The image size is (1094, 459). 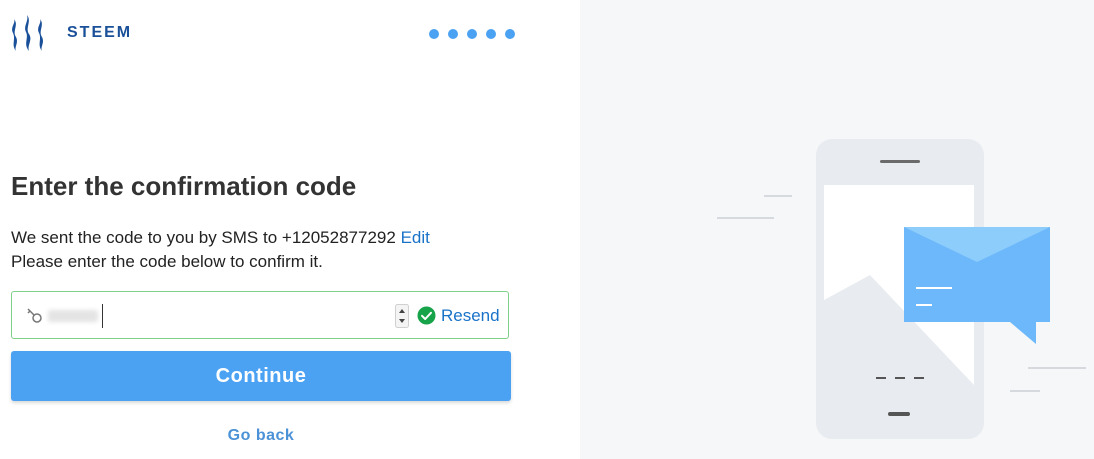 What do you see at coordinates (34, 315) in the screenshot?
I see `key-icon` at bounding box center [34, 315].